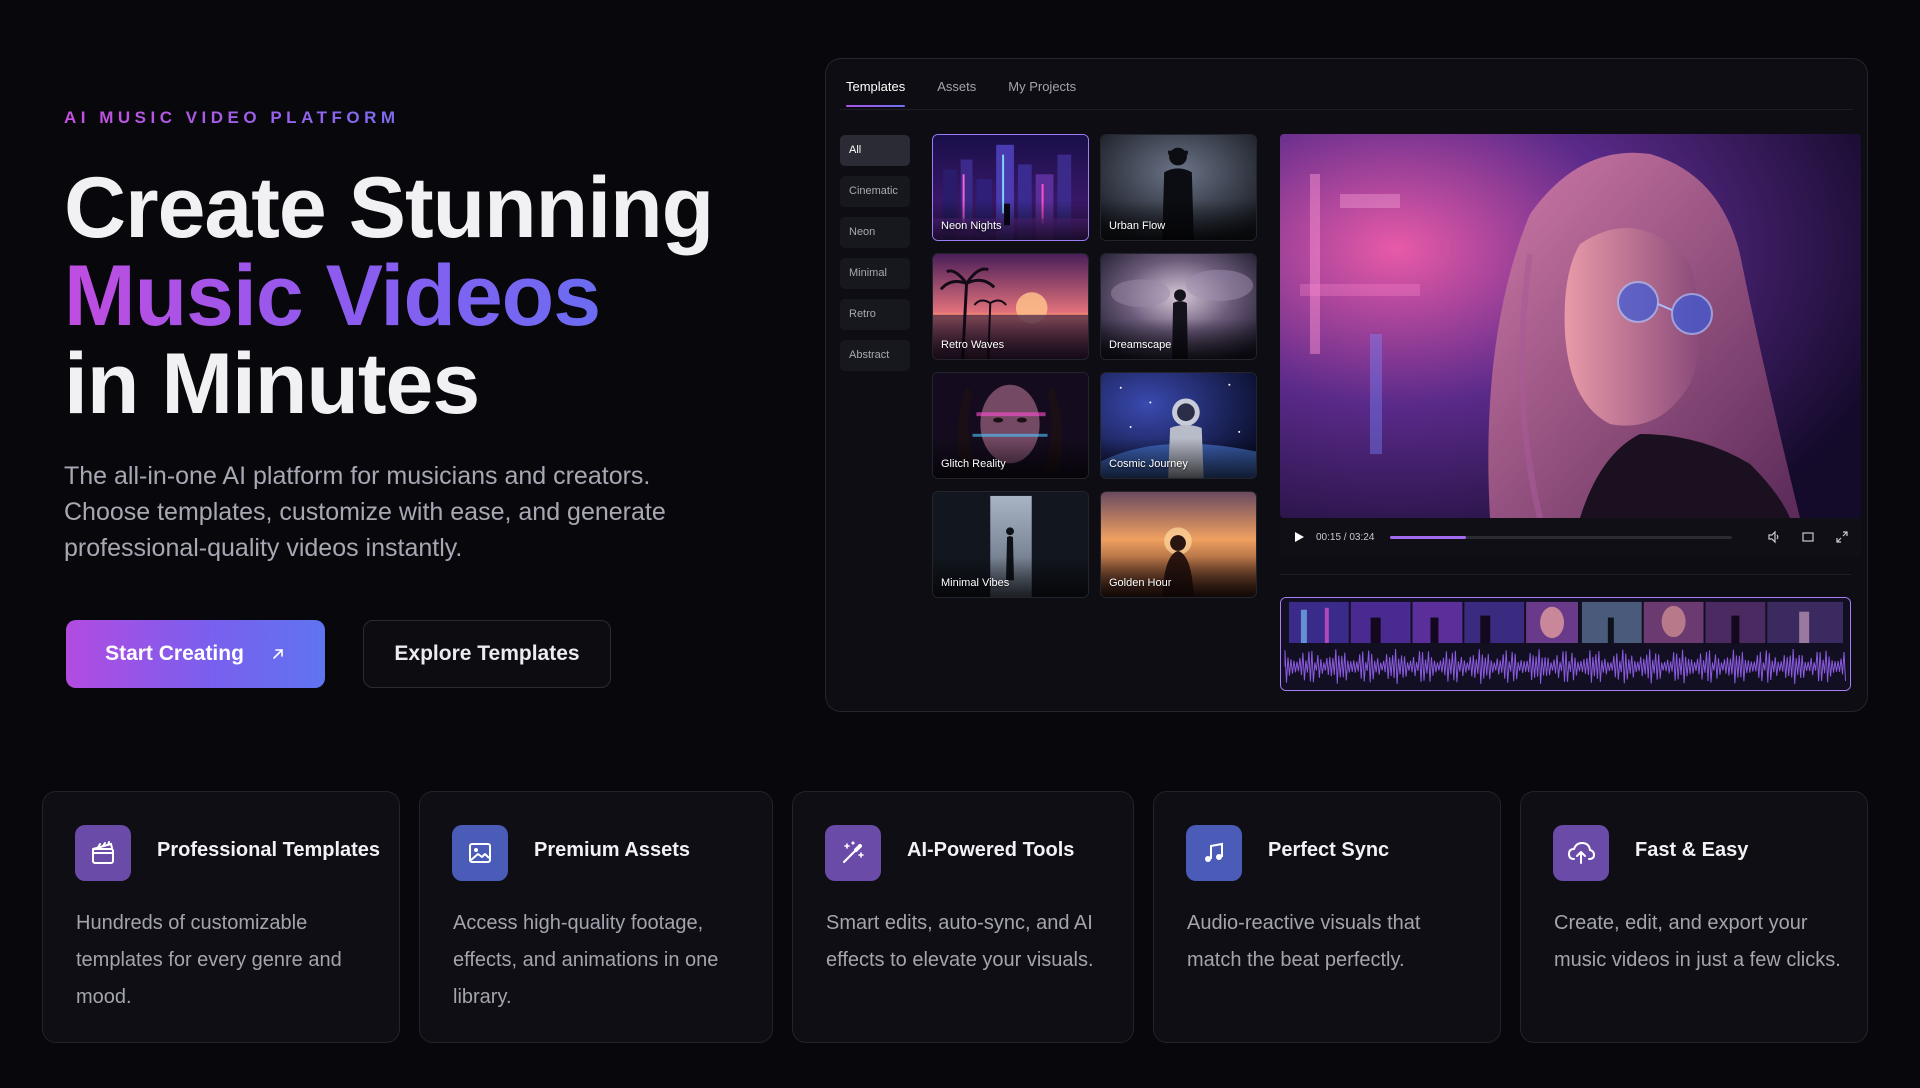  Describe the element at coordinates (1299, 537) in the screenshot. I see `play-icon` at that location.